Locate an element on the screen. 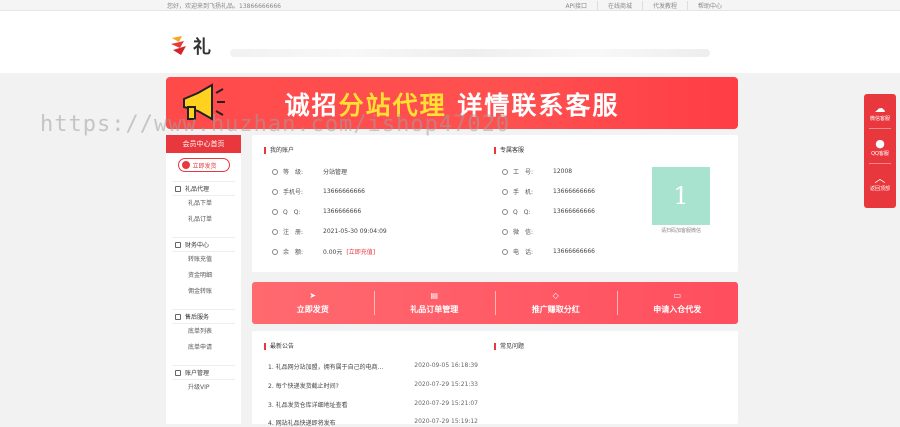  badge-icon is located at coordinates (505, 171).